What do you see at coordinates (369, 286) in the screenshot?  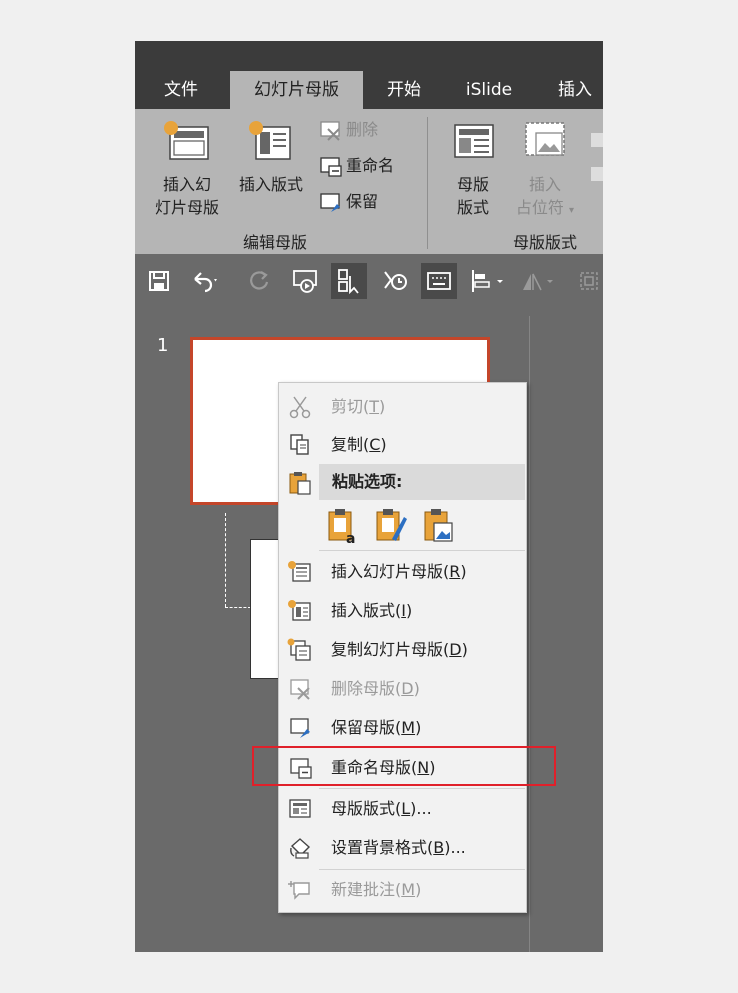 I see `quick-access-toolbar` at bounding box center [369, 286].